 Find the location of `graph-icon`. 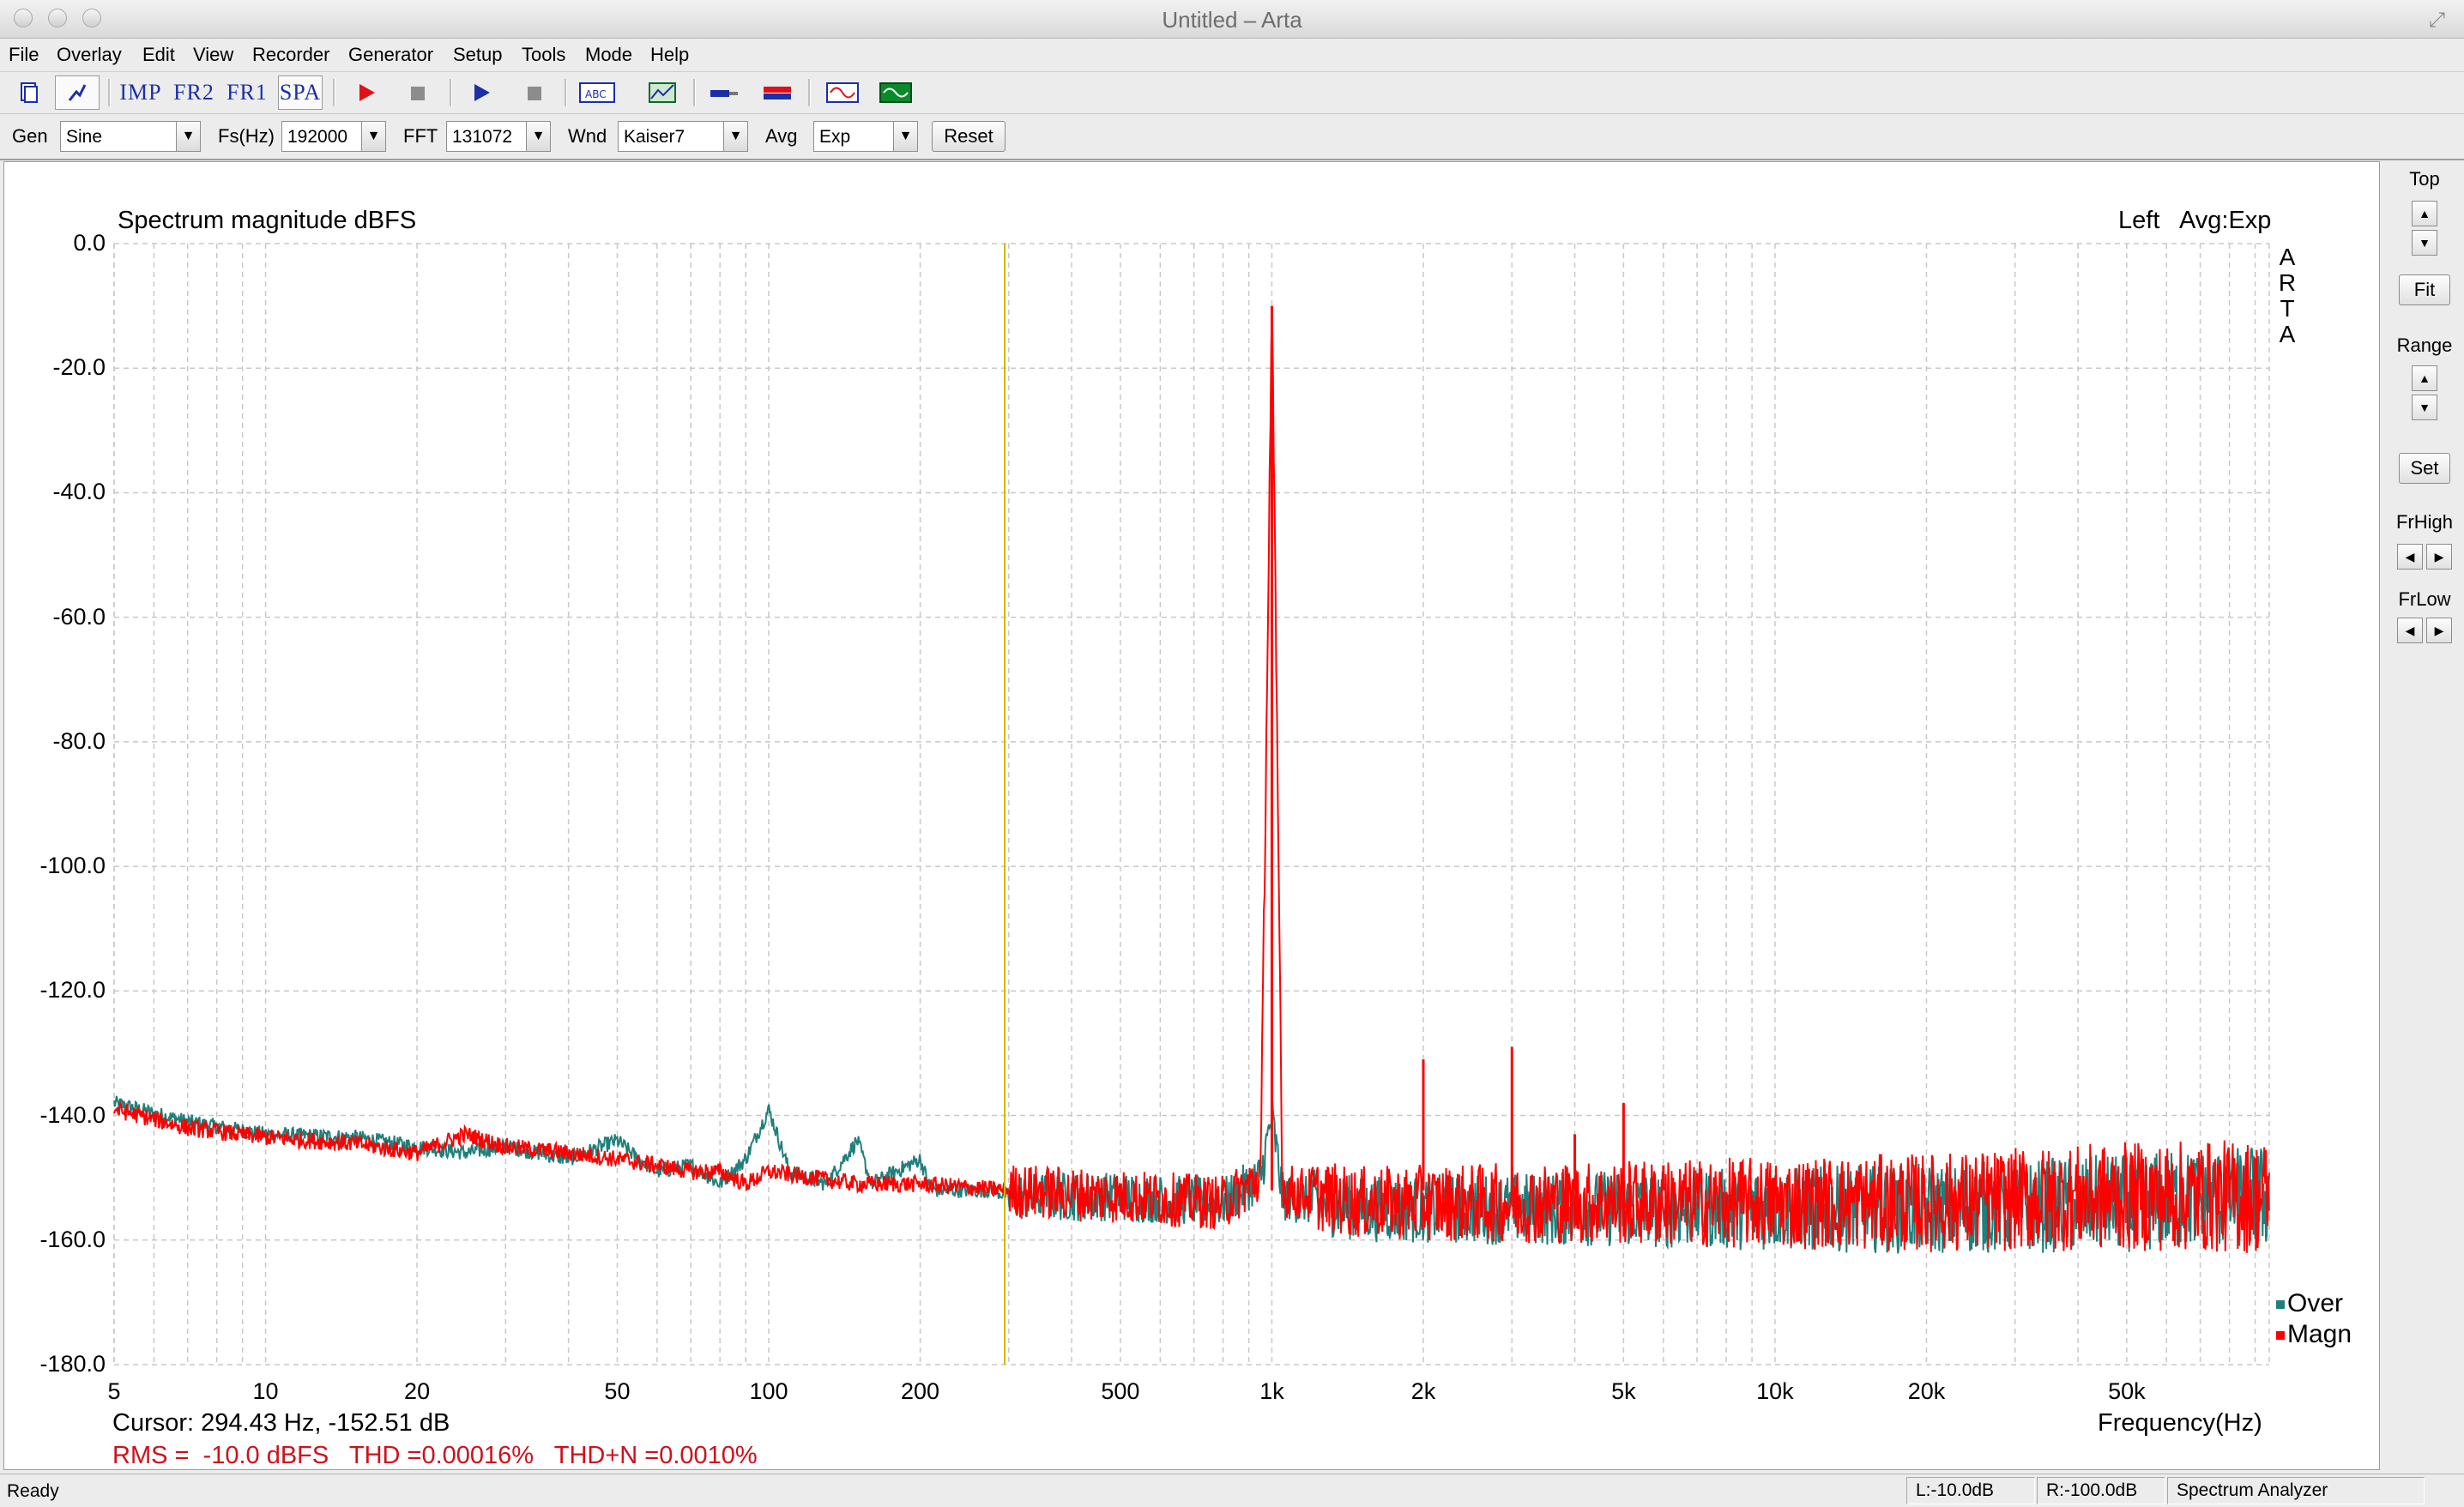

graph-icon is located at coordinates (662, 92).